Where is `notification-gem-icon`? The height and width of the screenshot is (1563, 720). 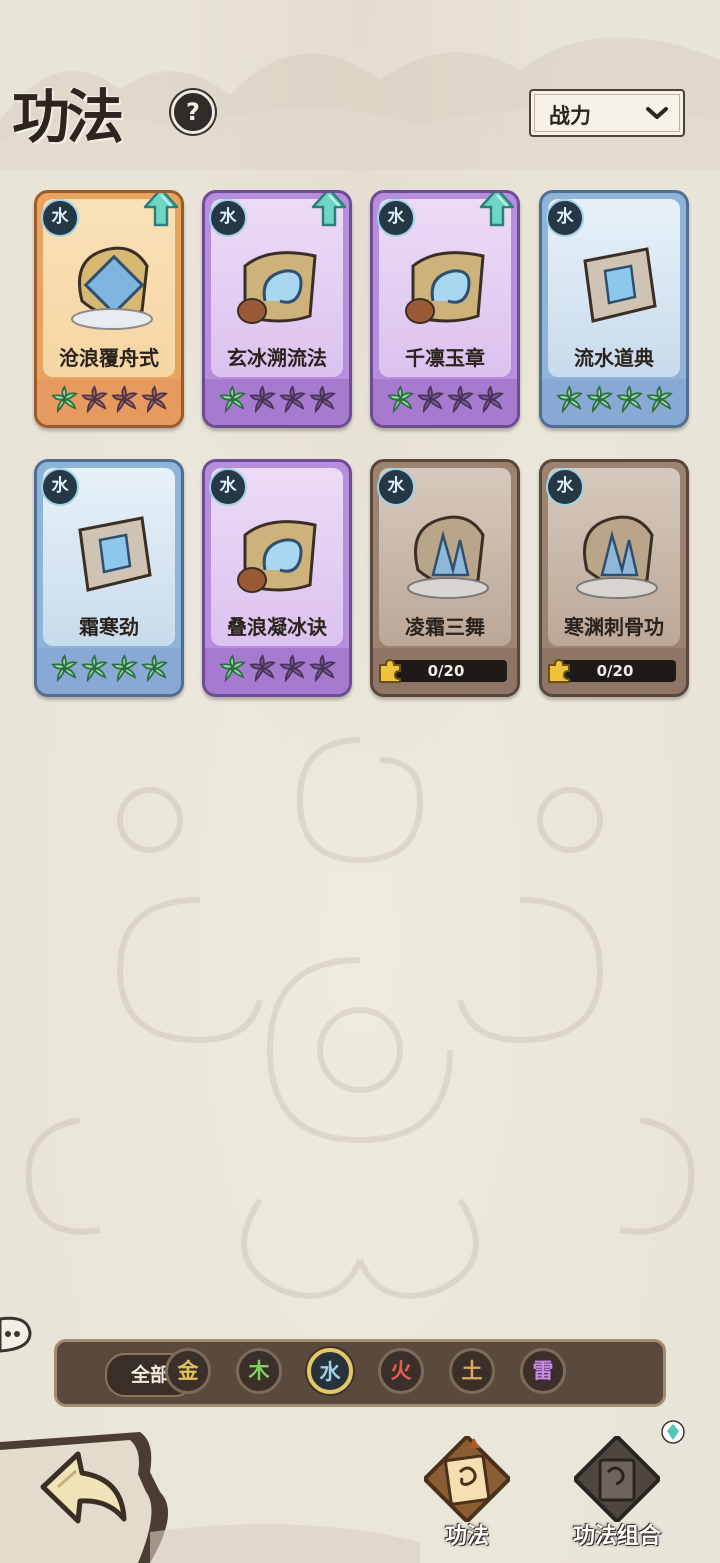 notification-gem-icon is located at coordinates (673, 1432).